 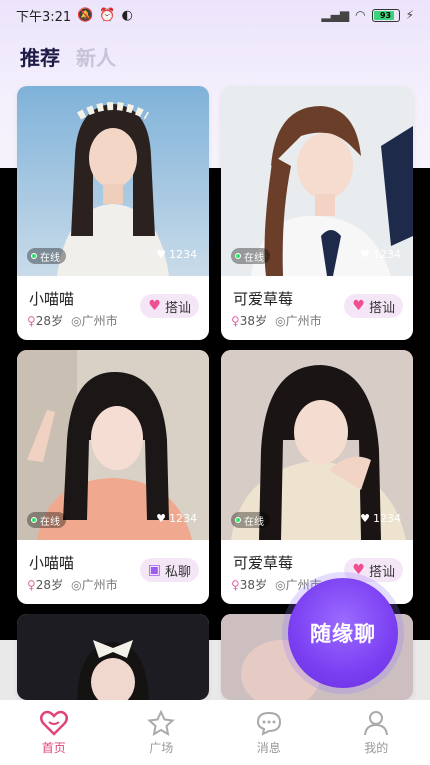 I want to click on star-icon, so click(x=161, y=722).